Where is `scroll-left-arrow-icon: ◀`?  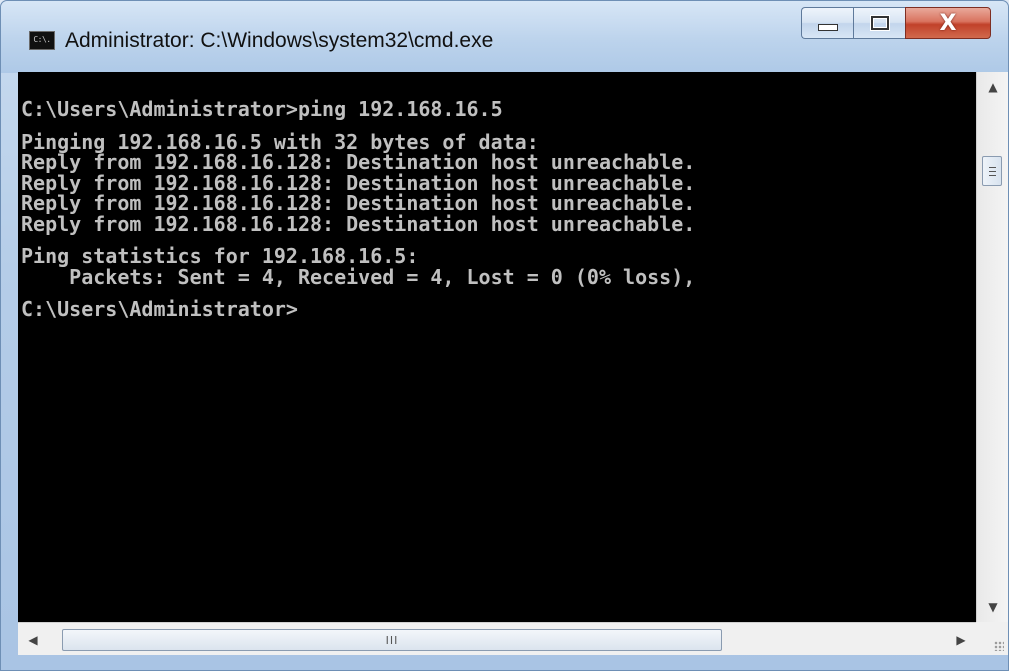 scroll-left-arrow-icon: ◀ is located at coordinates (33, 639).